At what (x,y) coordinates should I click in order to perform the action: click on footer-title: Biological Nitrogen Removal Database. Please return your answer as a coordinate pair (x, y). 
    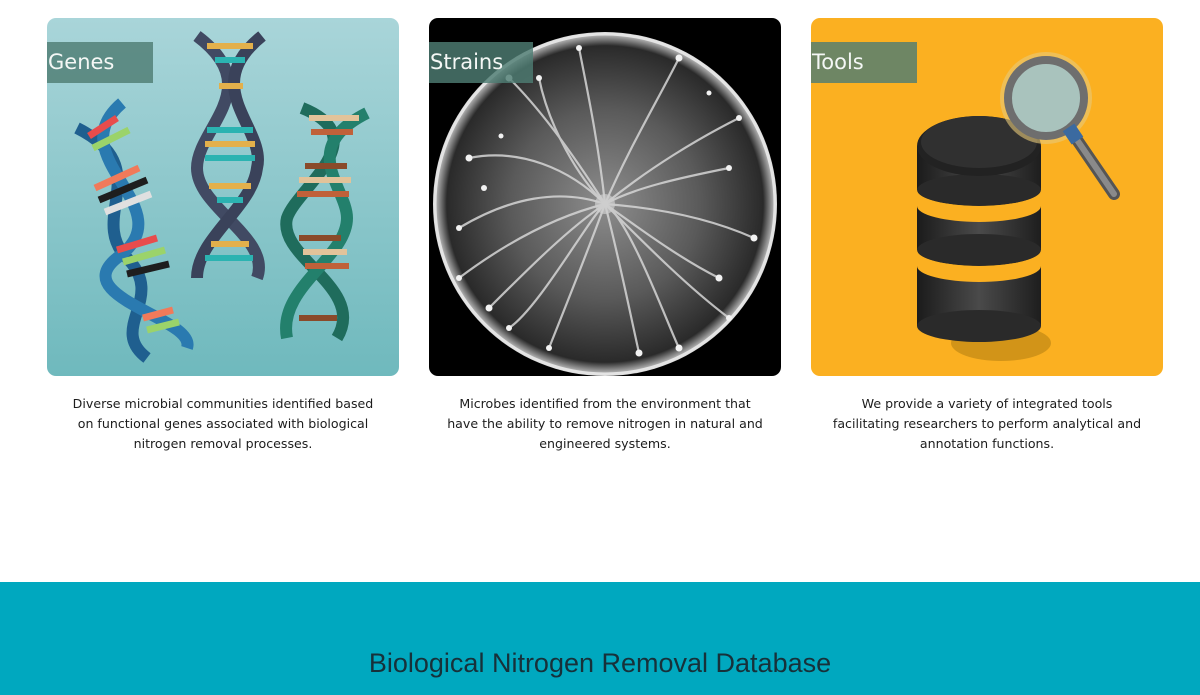
    Looking at the image, I should click on (600, 663).